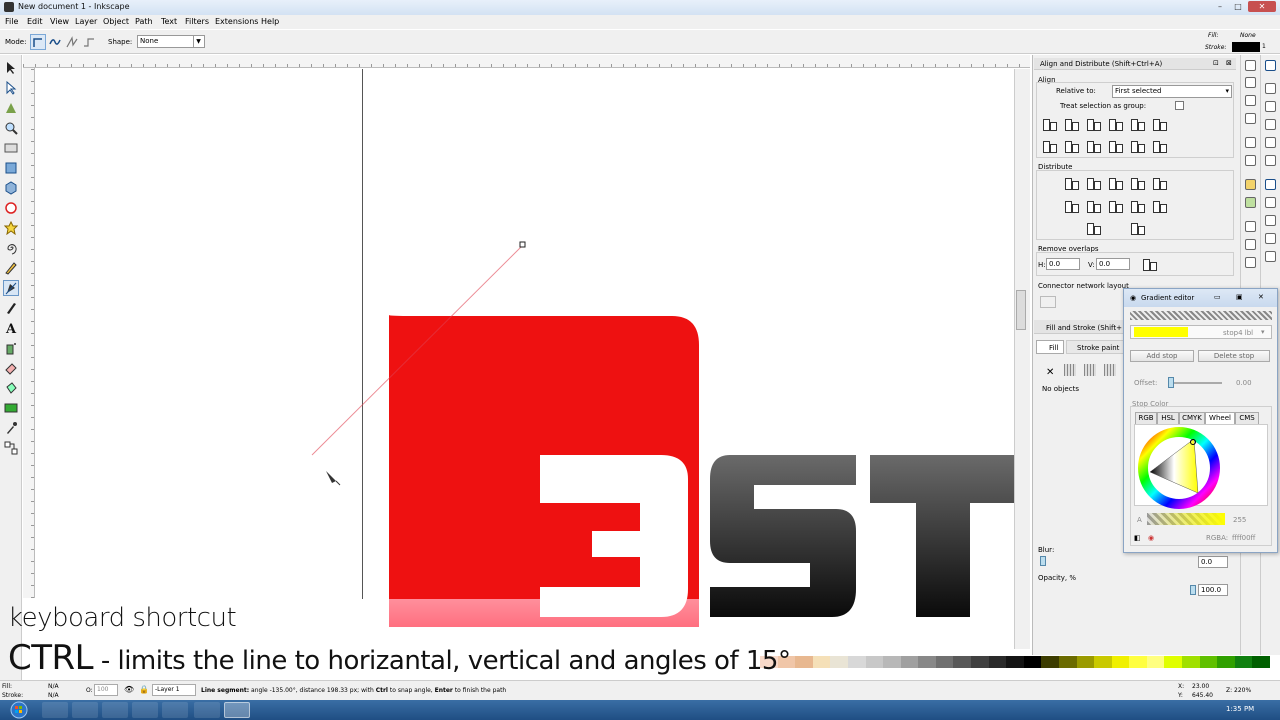 The width and height of the screenshot is (1280, 720). I want to click on alpha-slider, so click(1186, 519).